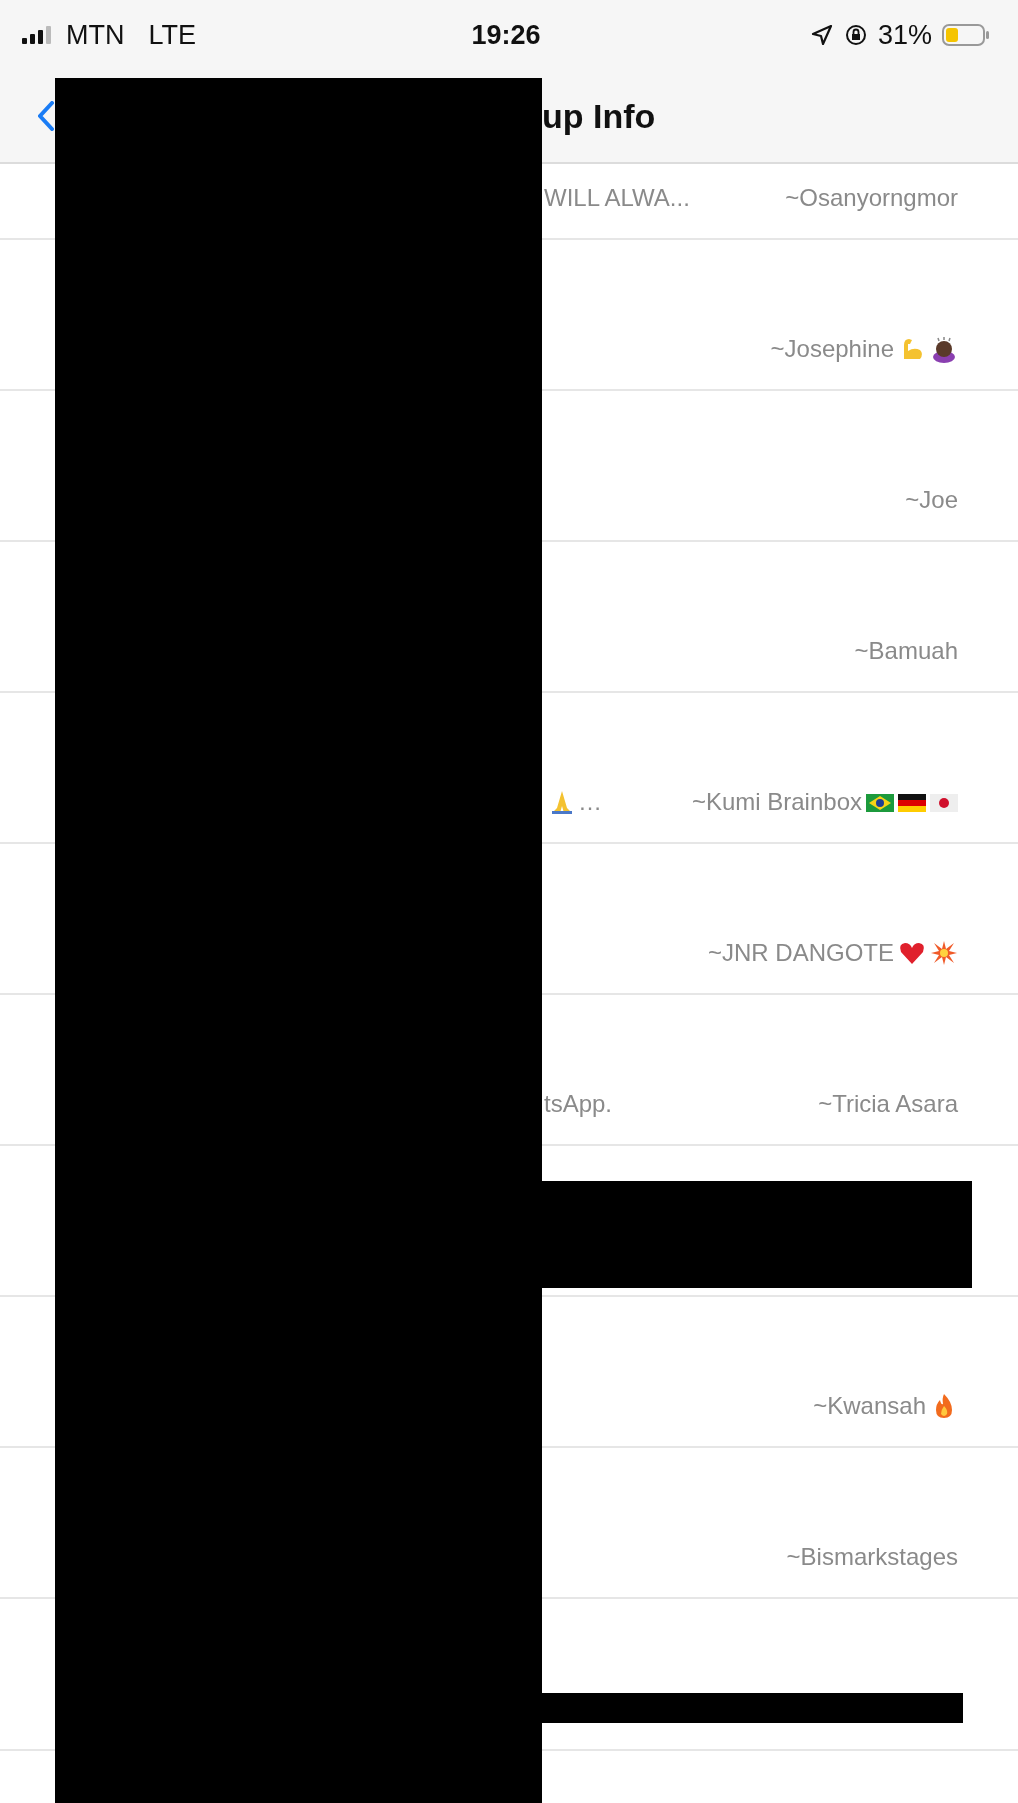  What do you see at coordinates (904, 35) in the screenshot?
I see `battery-percent: 31%` at bounding box center [904, 35].